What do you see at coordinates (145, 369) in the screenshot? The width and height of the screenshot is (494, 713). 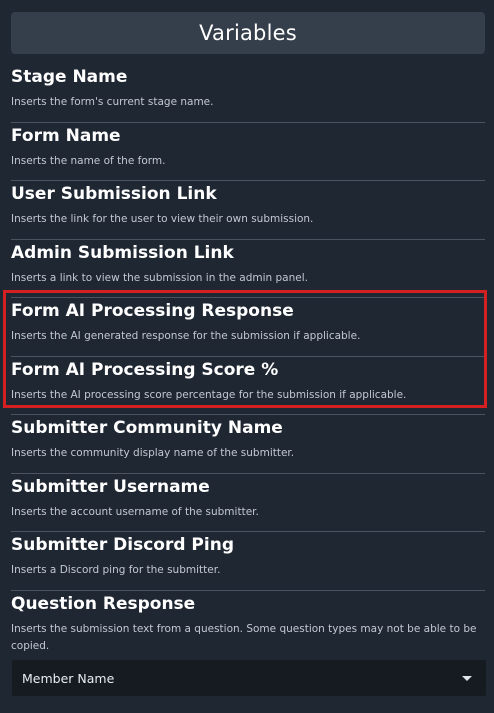 I see `variable-name: Form AI Processing Score %` at bounding box center [145, 369].